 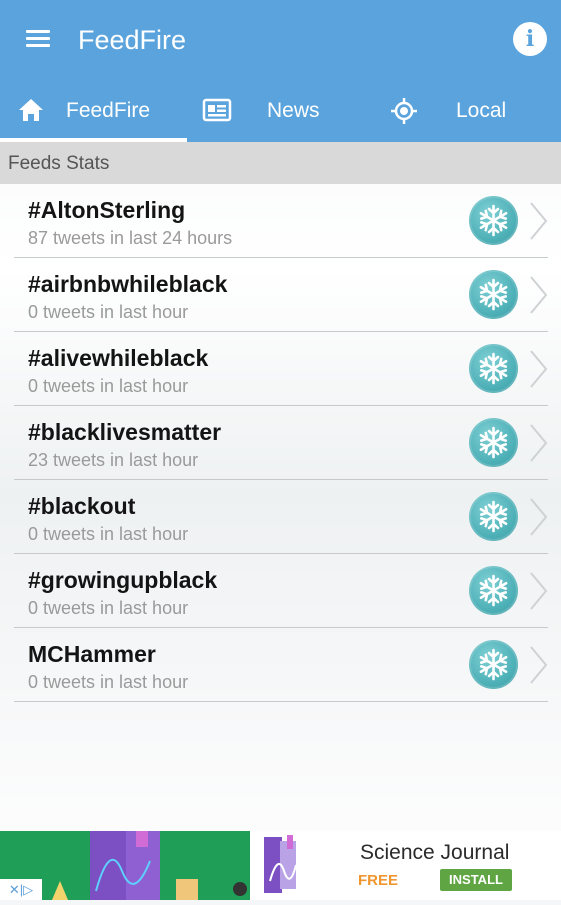 What do you see at coordinates (476, 880) in the screenshot?
I see `ad-install-button: INSTALL` at bounding box center [476, 880].